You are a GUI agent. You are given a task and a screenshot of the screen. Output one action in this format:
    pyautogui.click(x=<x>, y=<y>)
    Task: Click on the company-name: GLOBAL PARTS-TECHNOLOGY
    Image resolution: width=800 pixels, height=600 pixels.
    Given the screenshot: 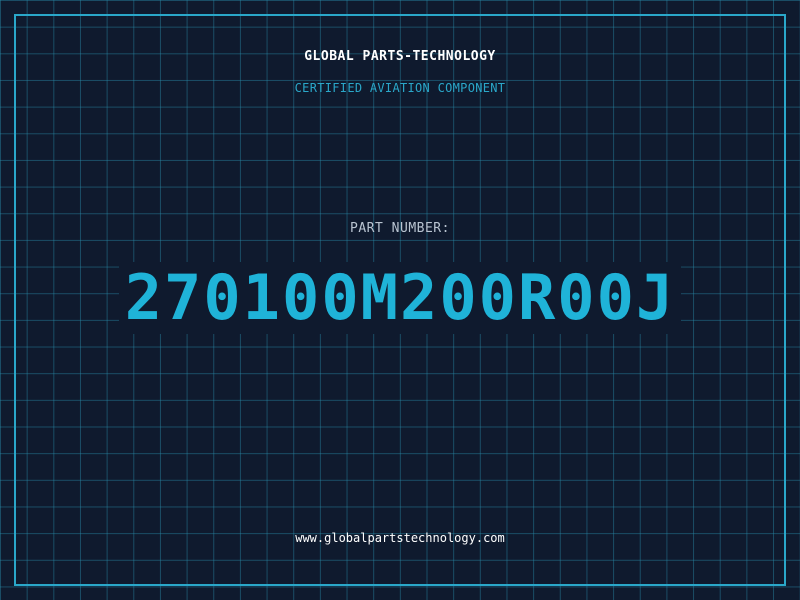 What is the action you would take?
    pyautogui.click(x=400, y=56)
    